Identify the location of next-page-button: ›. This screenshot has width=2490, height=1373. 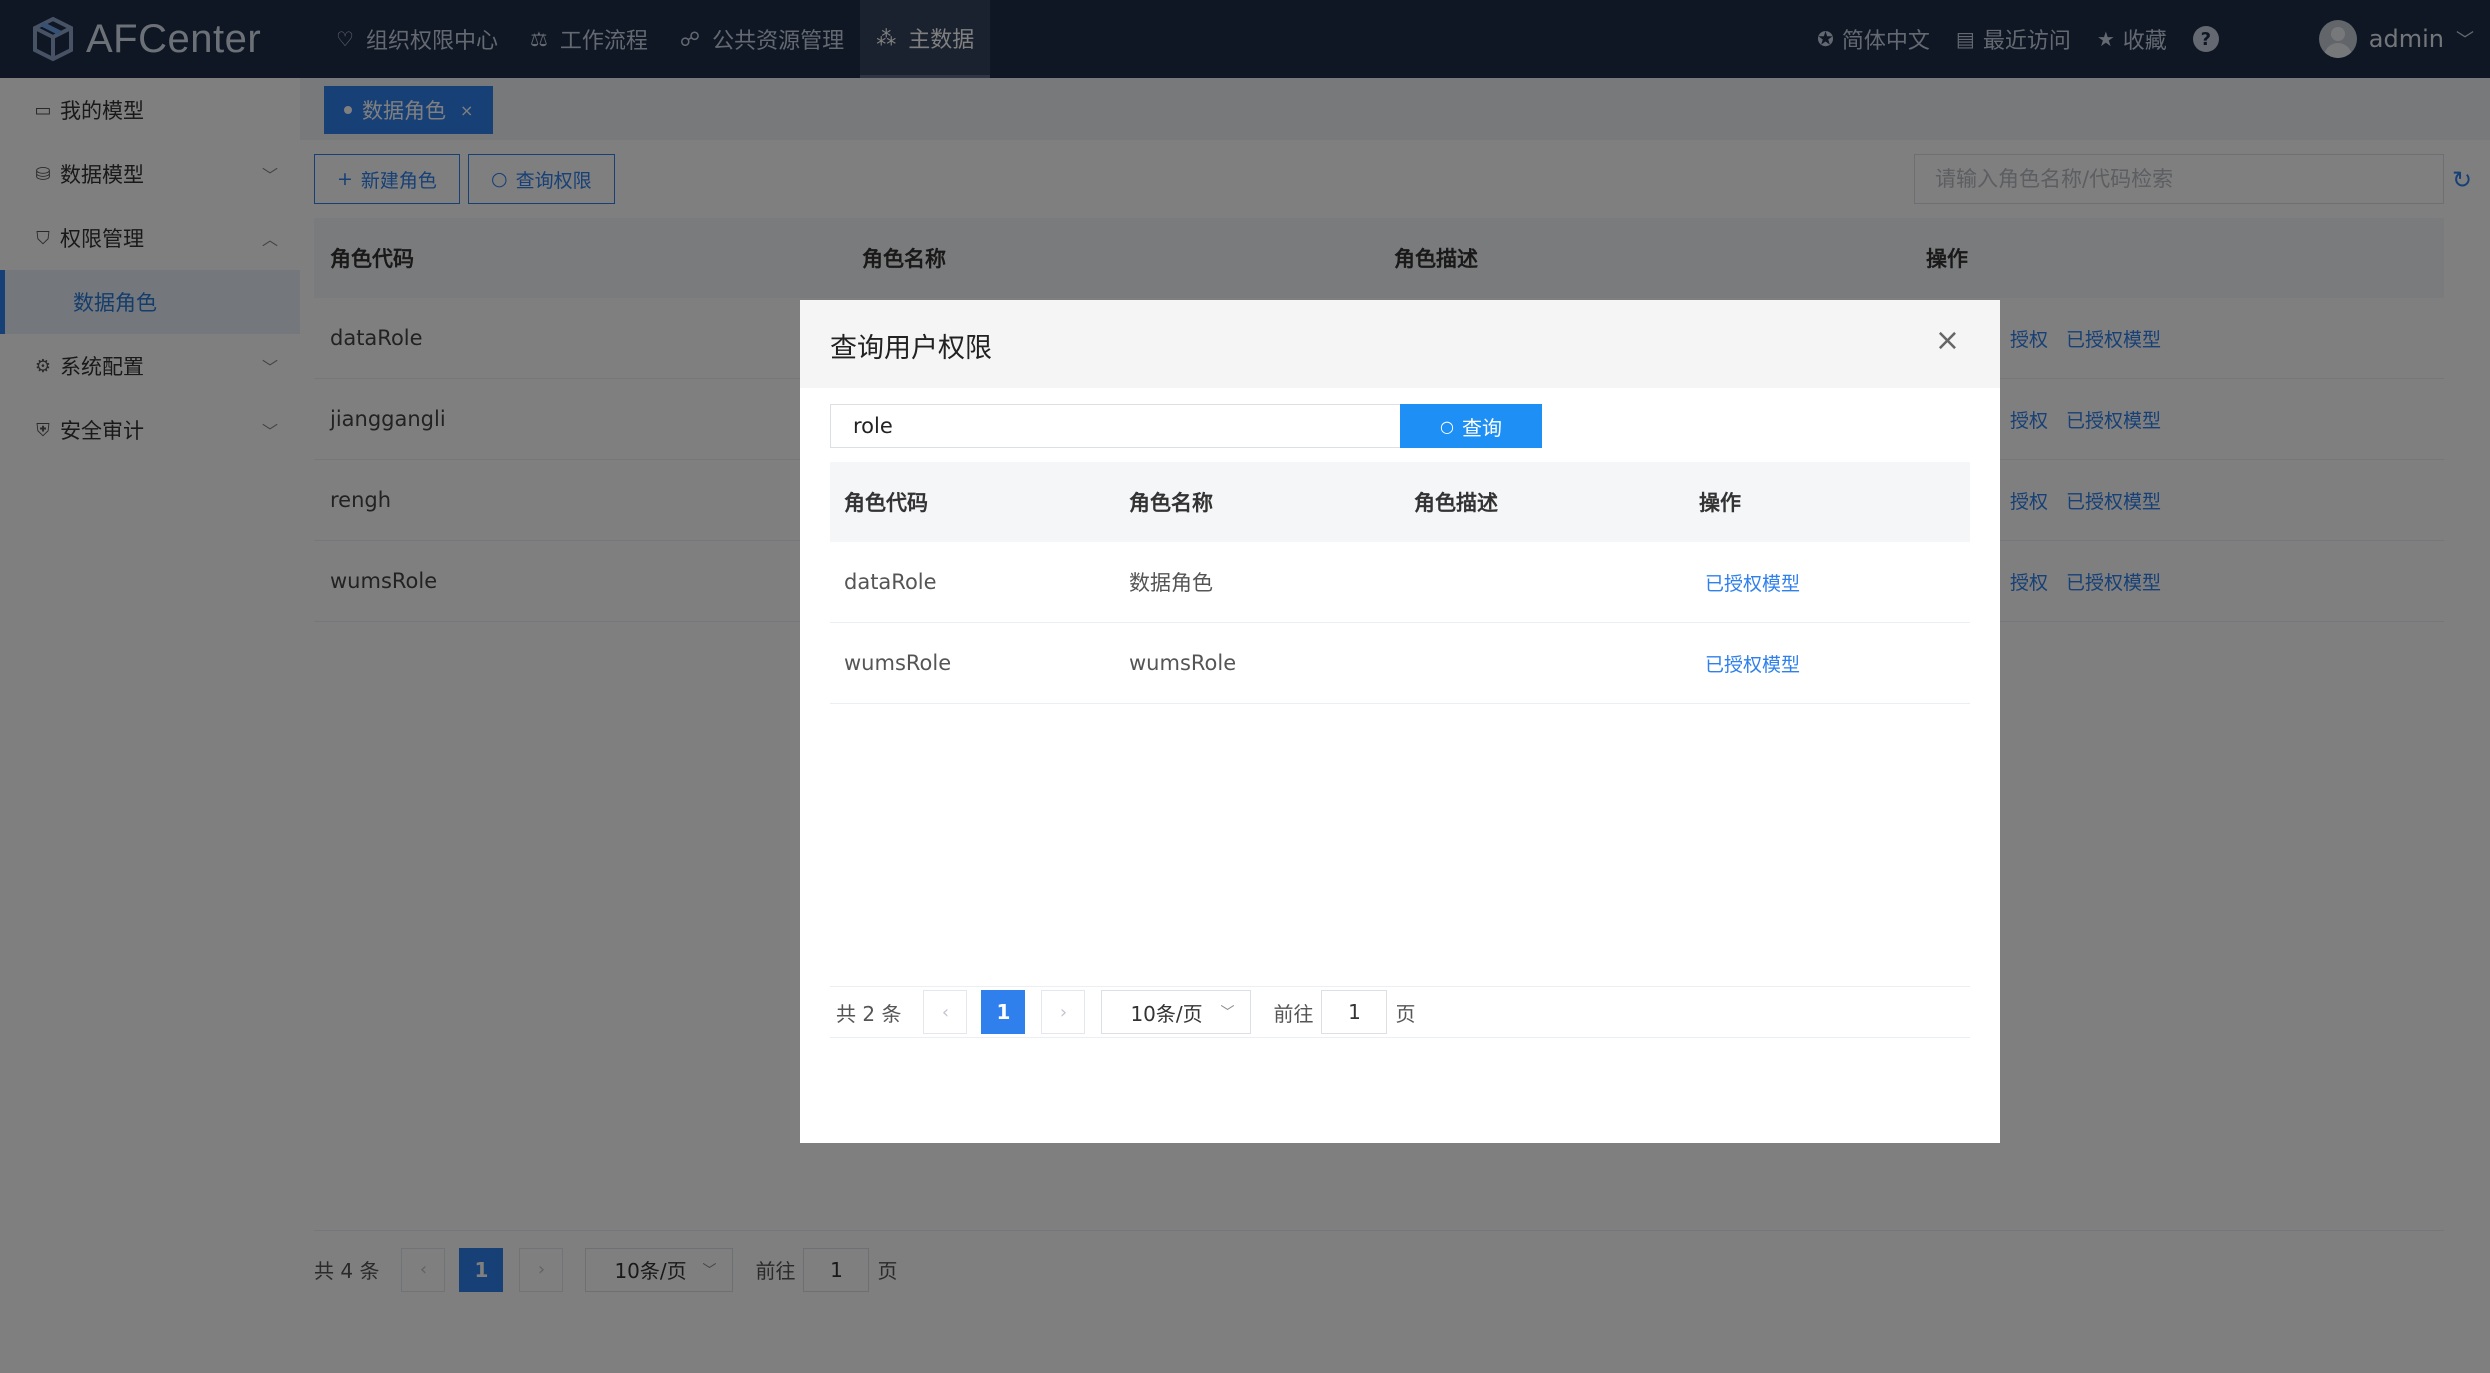
(1063, 1012).